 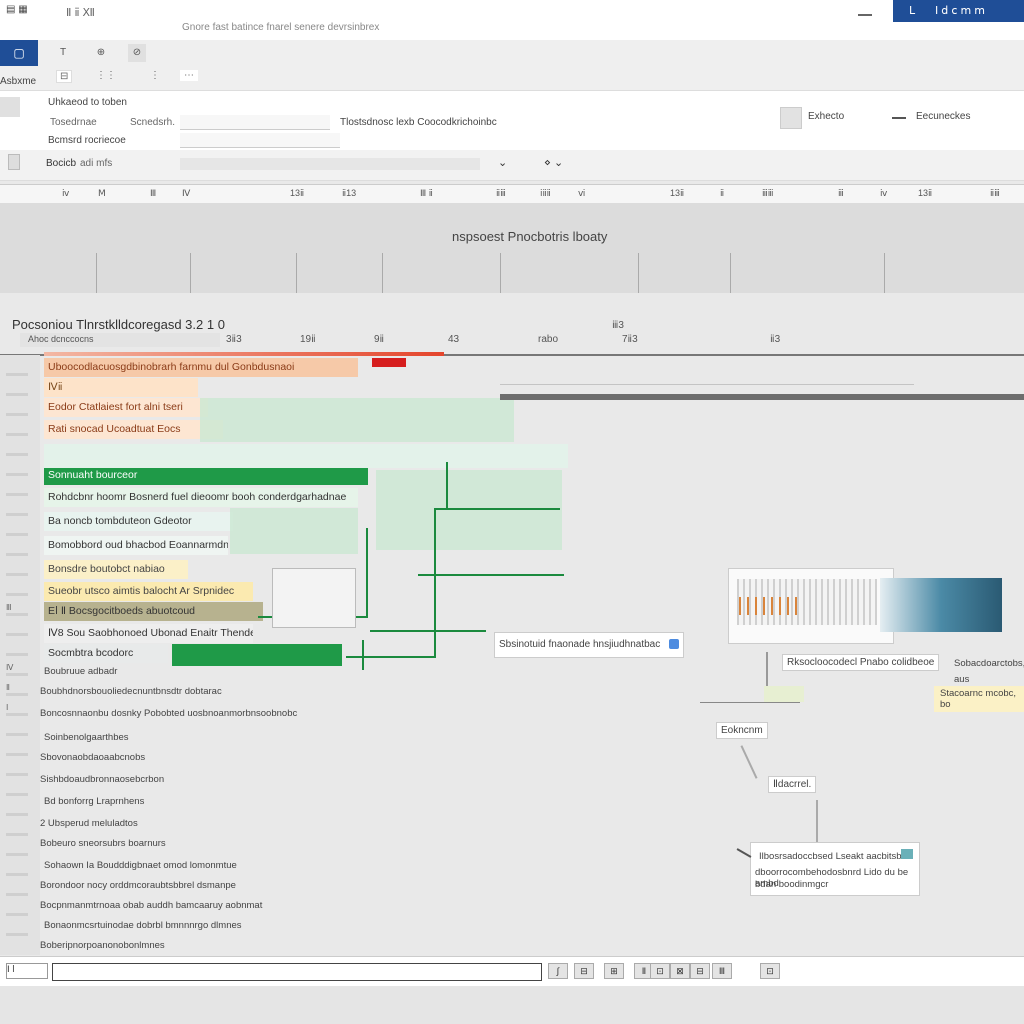 What do you see at coordinates (103, 843) in the screenshot?
I see `list-item: Bobeuro sneorsubrs boarnurs` at bounding box center [103, 843].